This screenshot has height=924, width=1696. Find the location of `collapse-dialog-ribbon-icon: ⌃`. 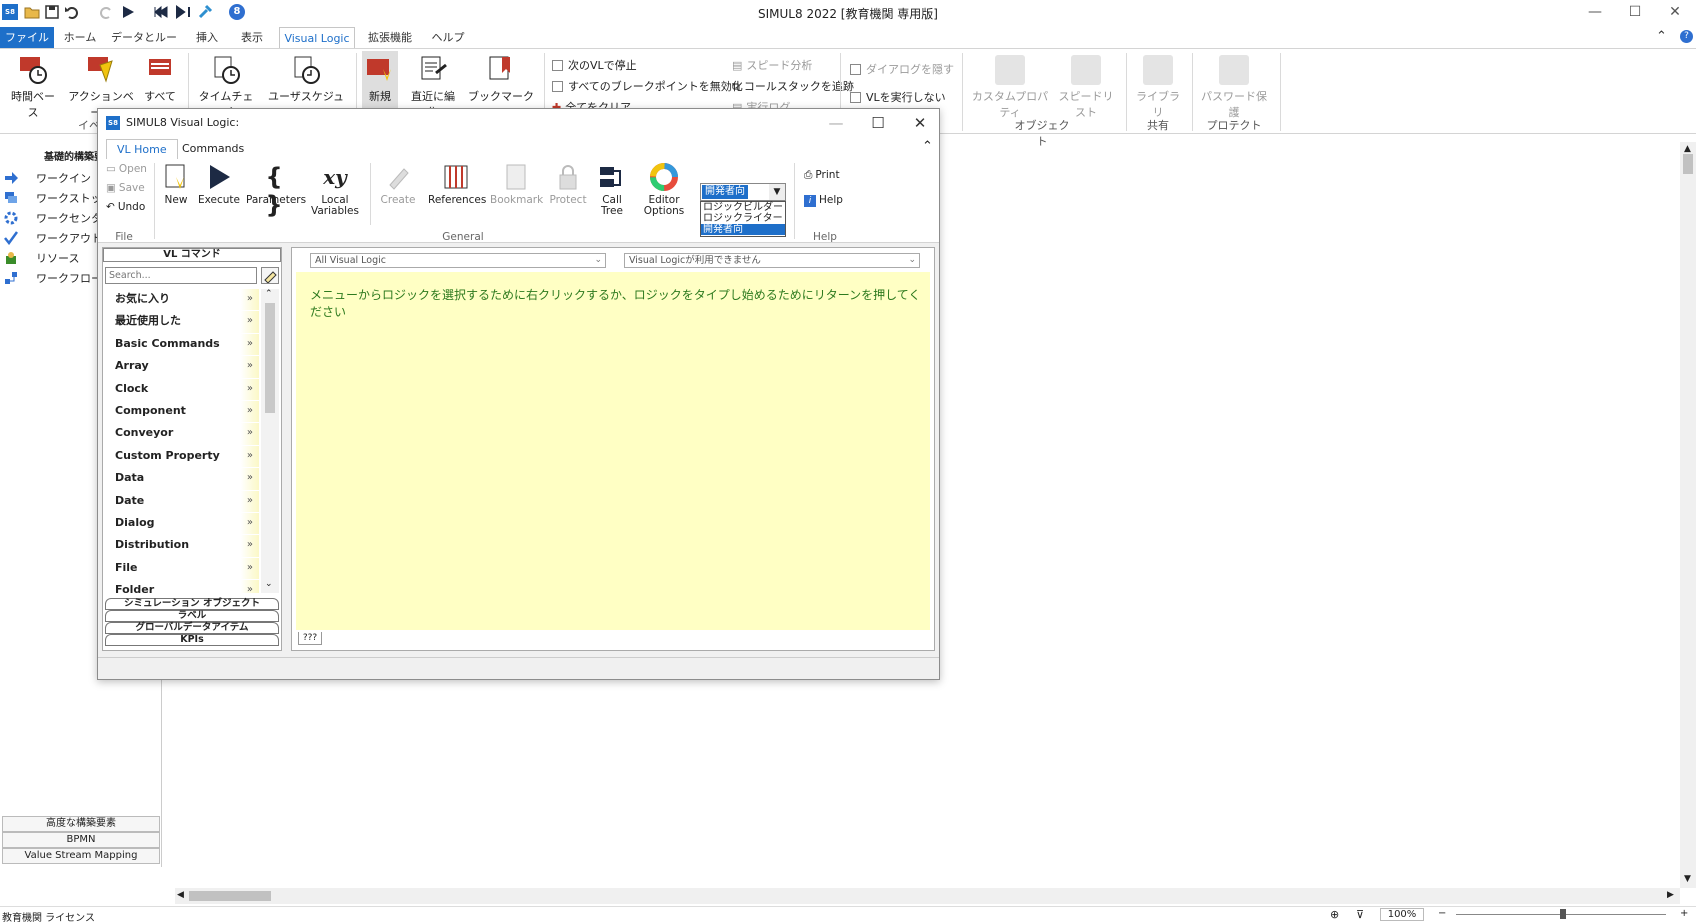

collapse-dialog-ribbon-icon: ⌃ is located at coordinates (927, 146).